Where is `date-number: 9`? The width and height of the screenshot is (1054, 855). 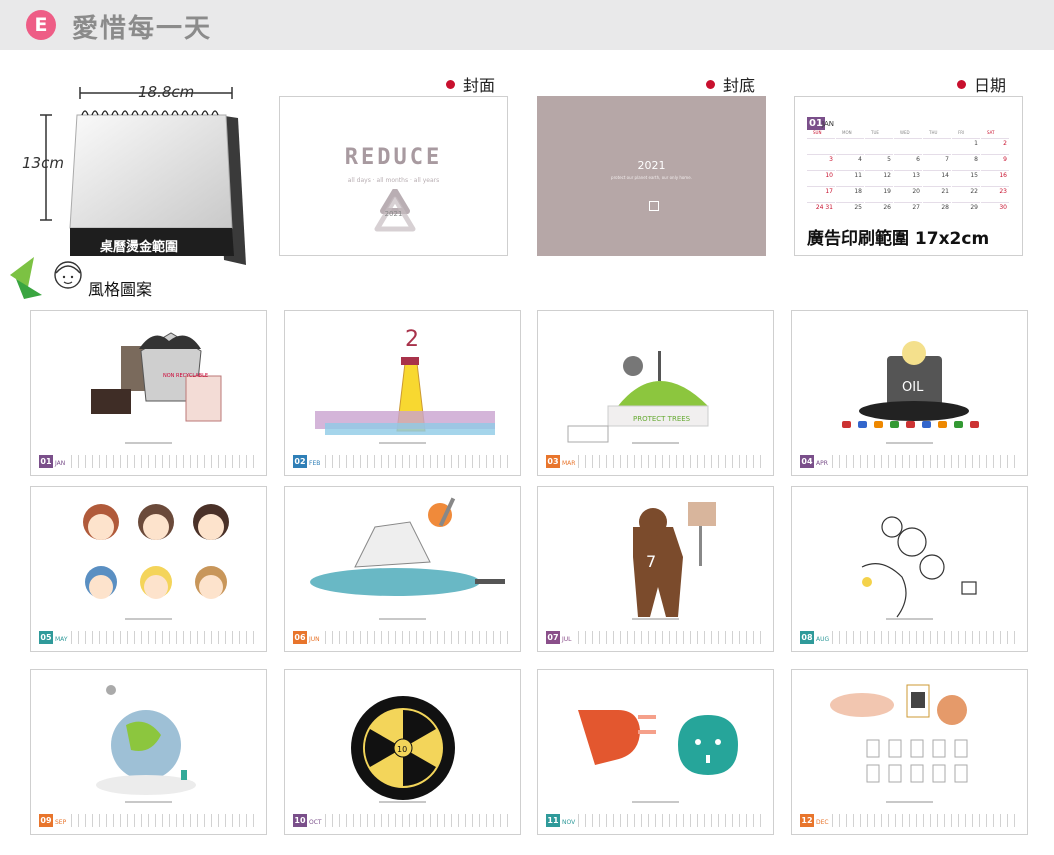
date-number: 9 is located at coordinates (1005, 159).